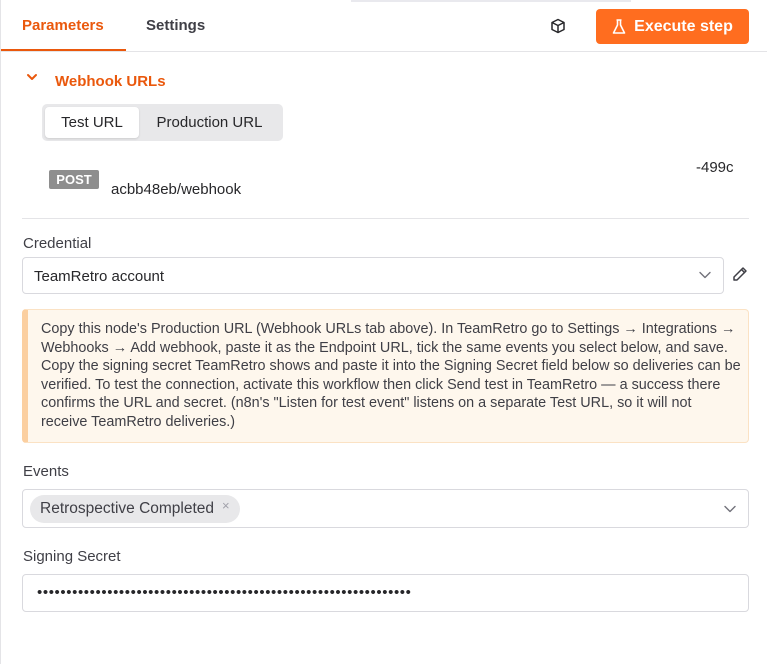  What do you see at coordinates (175, 25) in the screenshot?
I see `tab-settings: Settings` at bounding box center [175, 25].